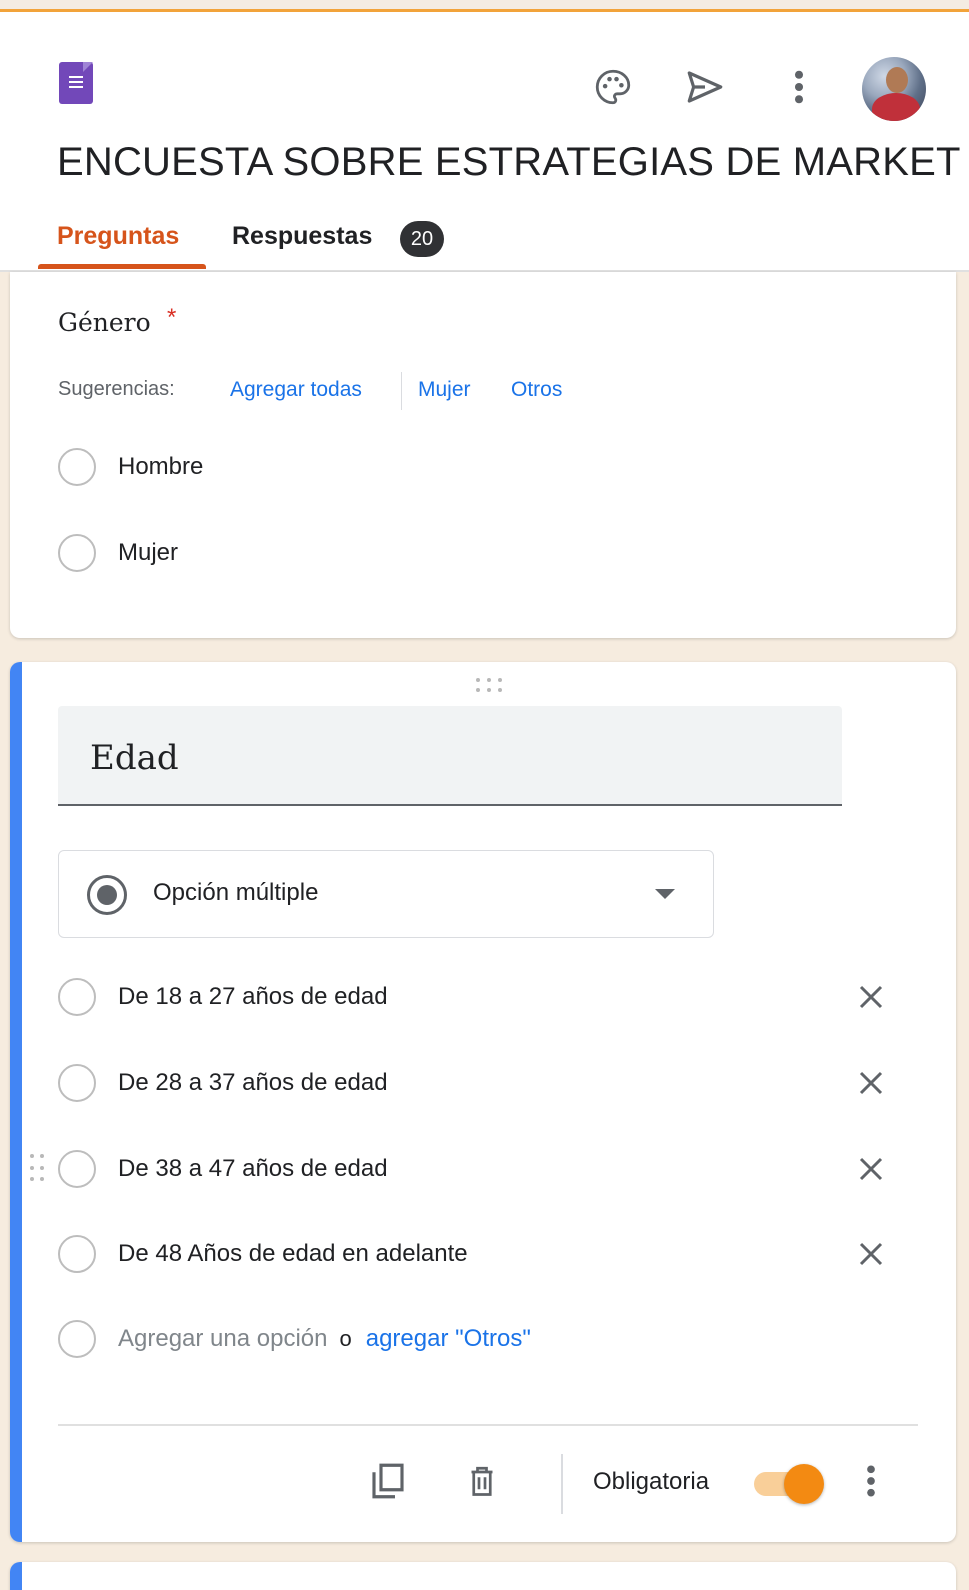  I want to click on option-row: De 28 a 37 años de edad, so click(223, 1083).